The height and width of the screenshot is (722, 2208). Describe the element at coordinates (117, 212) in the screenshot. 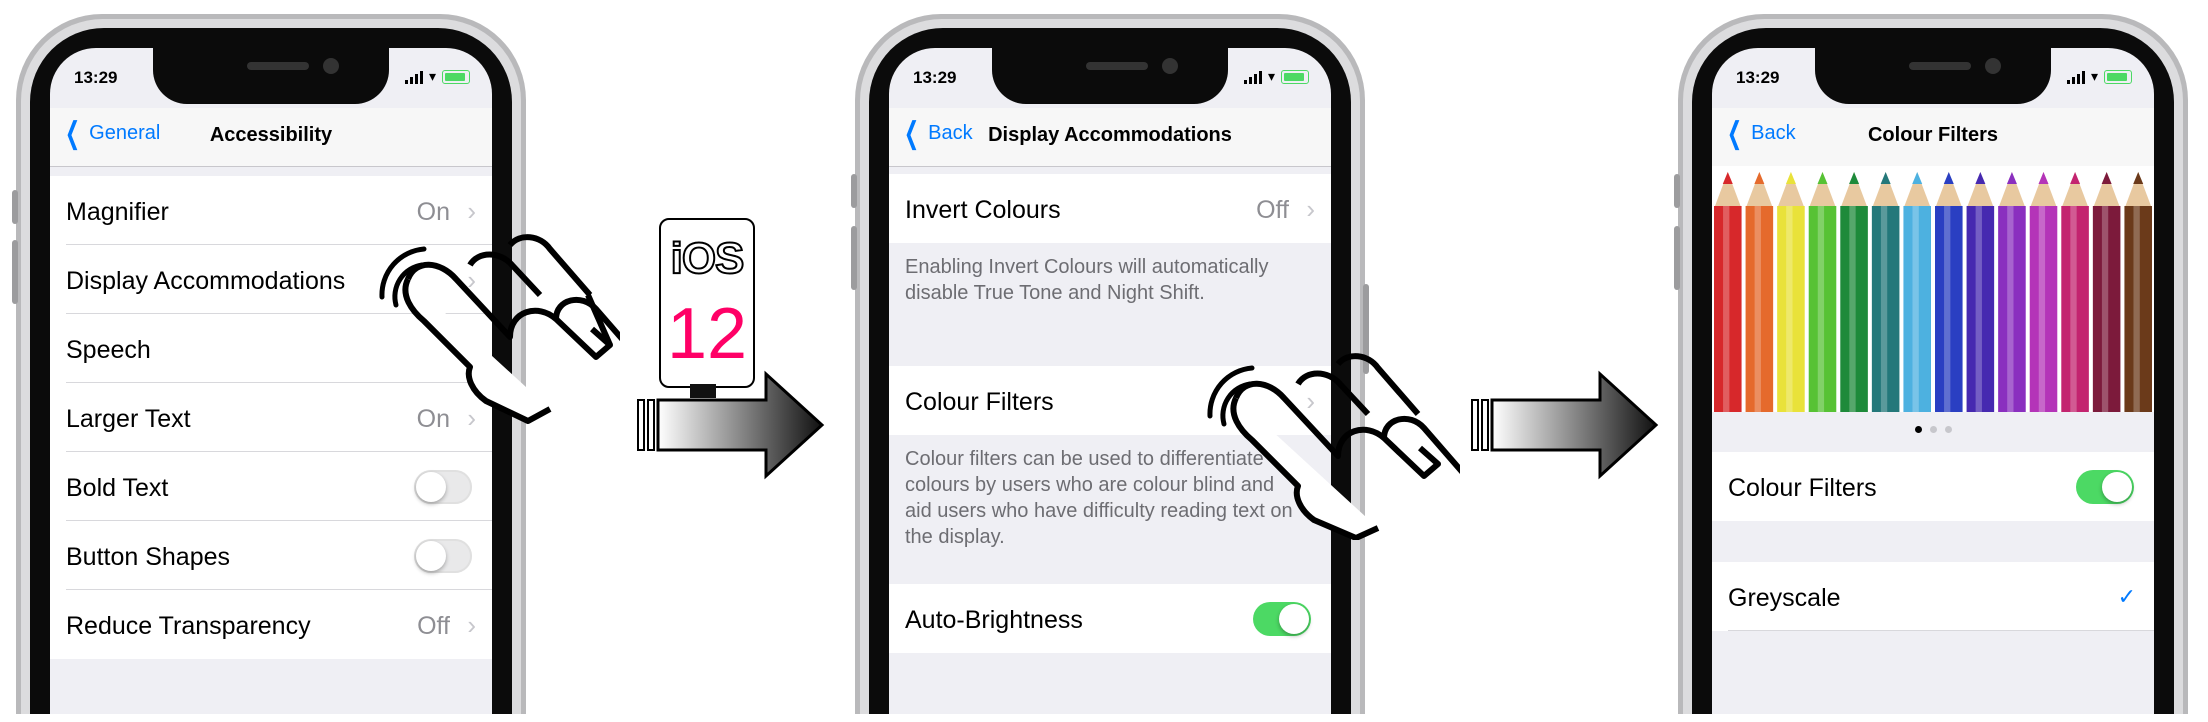

I see `row-label: Magnifier` at that location.